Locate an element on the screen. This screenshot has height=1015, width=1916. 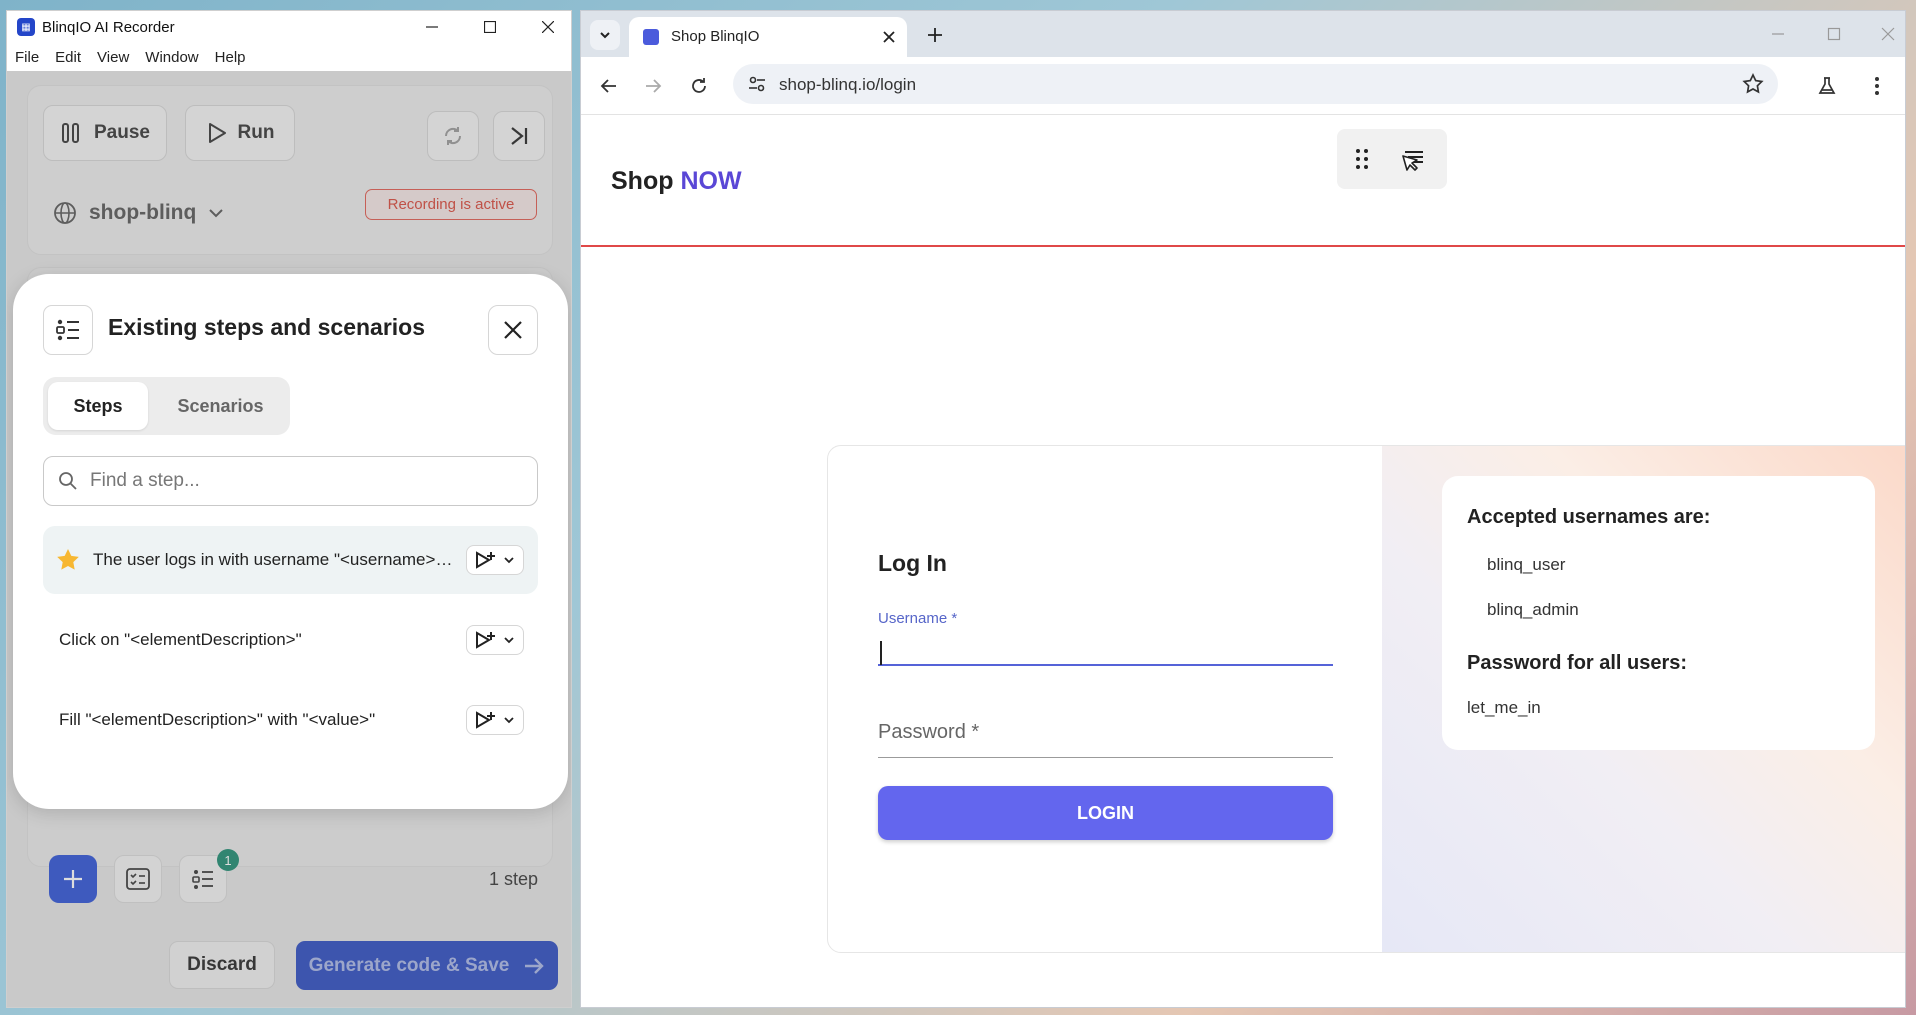
tab-search-button is located at coordinates (605, 35).